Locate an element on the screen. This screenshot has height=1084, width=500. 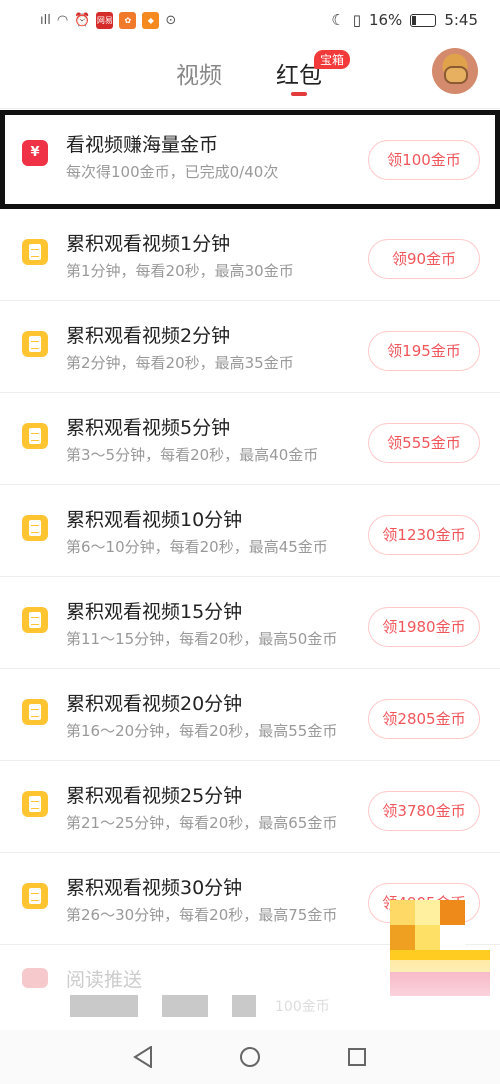
task-title: 累积观看视频20分钟 is located at coordinates (154, 704).